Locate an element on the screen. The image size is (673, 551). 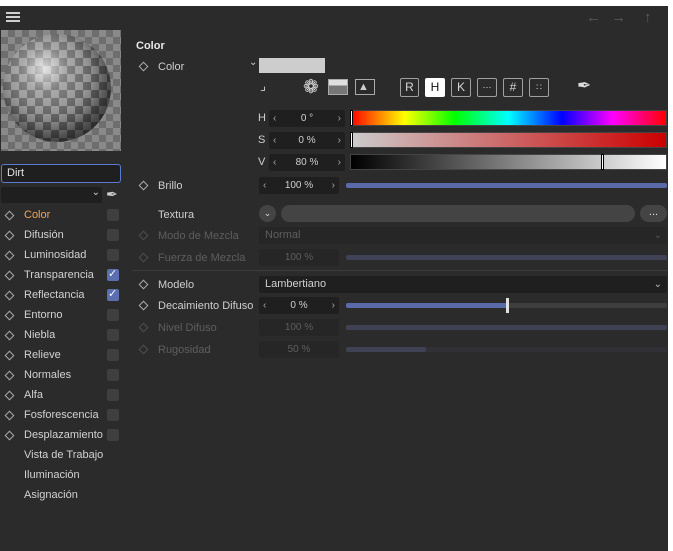
decaimiento-knob is located at coordinates (507, 305).